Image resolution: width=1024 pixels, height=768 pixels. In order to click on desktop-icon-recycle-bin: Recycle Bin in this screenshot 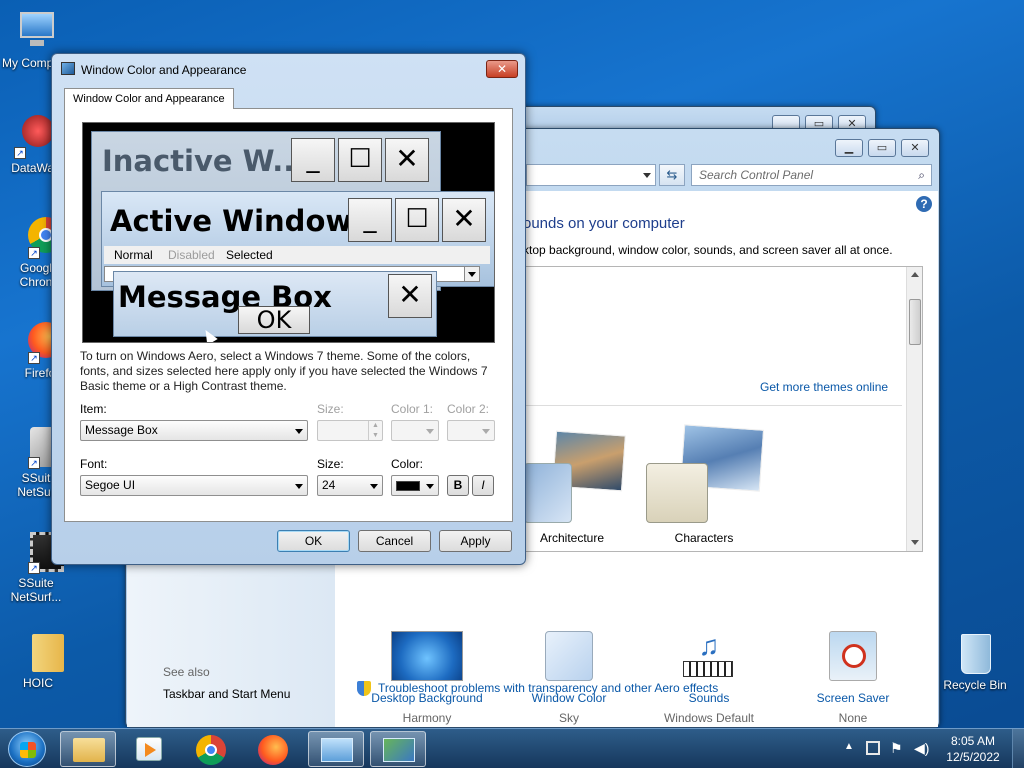, I will do `click(975, 662)`.